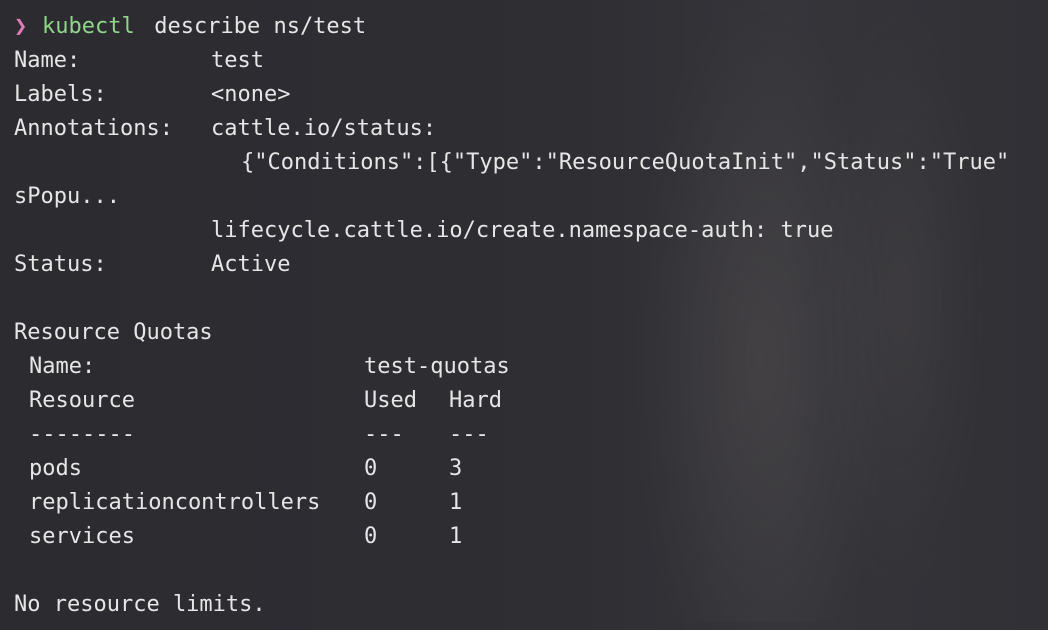 The width and height of the screenshot is (1048, 630). What do you see at coordinates (47, 60) in the screenshot?
I see `name-label: Name:` at bounding box center [47, 60].